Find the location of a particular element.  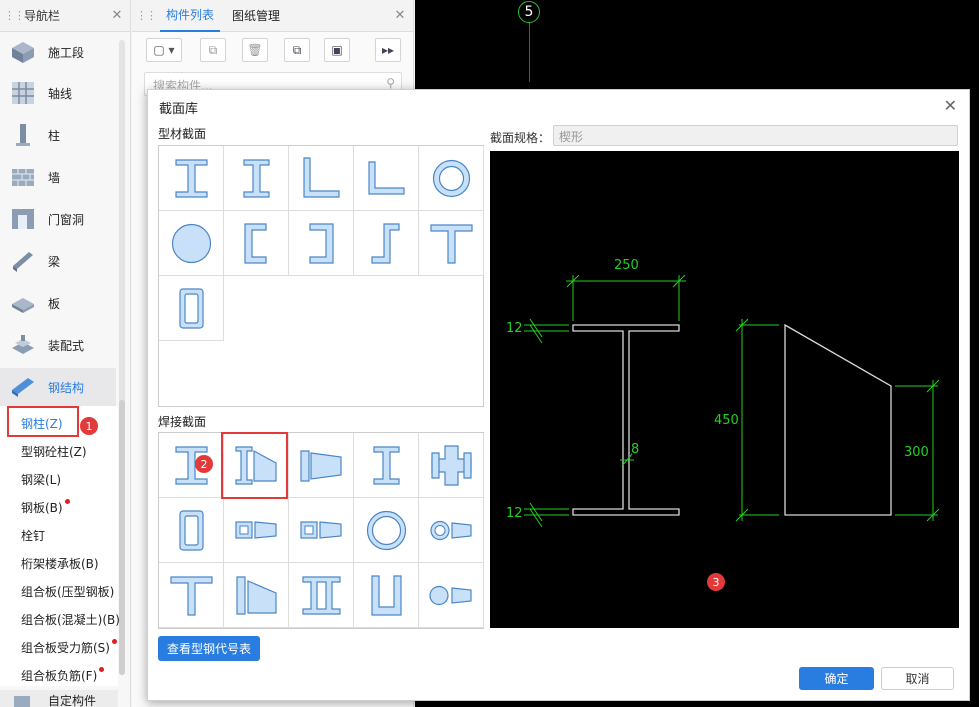

door-window-icon is located at coordinates (23, 219).